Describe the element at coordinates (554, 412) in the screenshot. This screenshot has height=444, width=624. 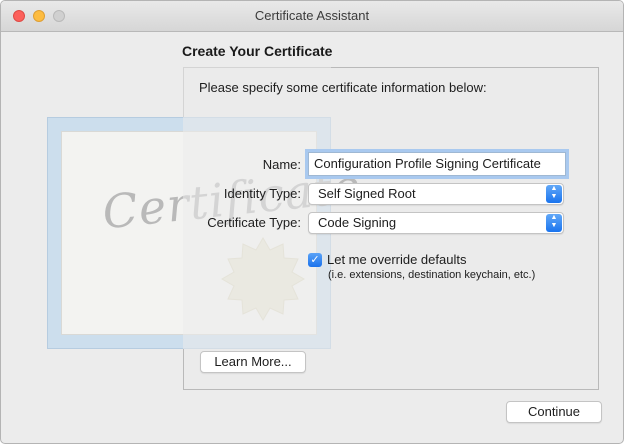
I see `continue-button: Continue` at that location.